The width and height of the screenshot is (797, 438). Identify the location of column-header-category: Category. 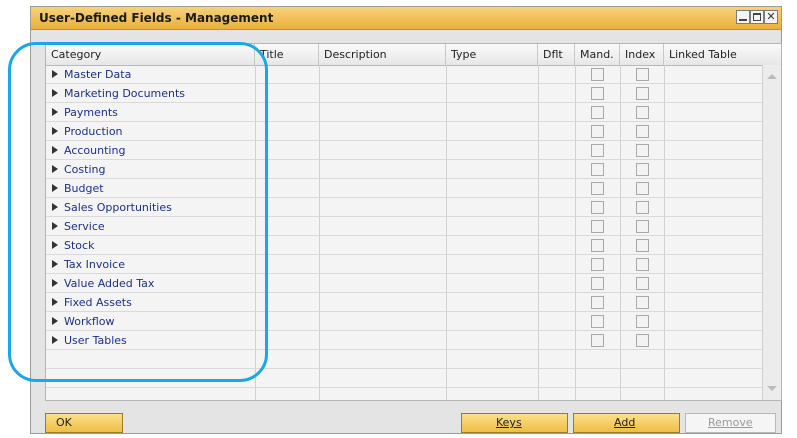
(150, 54).